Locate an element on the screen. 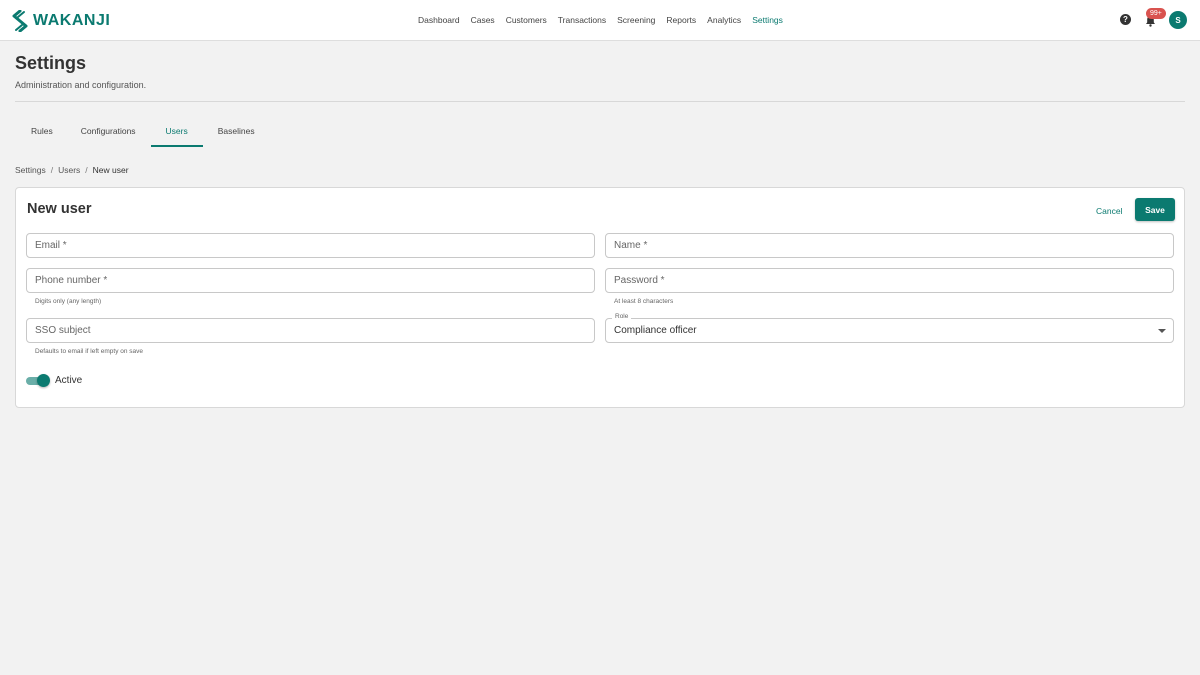 Image resolution: width=1200 pixels, height=675 pixels. sso-field-wrapper is located at coordinates (310, 330).